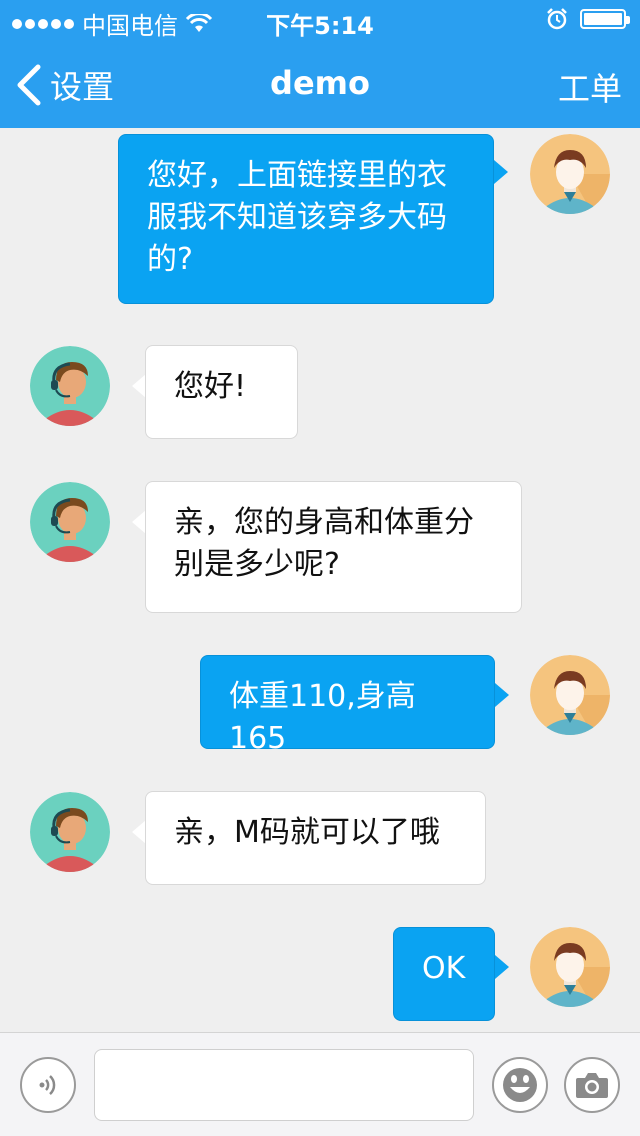 The image size is (640, 1136). Describe the element at coordinates (557, 19) in the screenshot. I see `alarm-icon` at that location.